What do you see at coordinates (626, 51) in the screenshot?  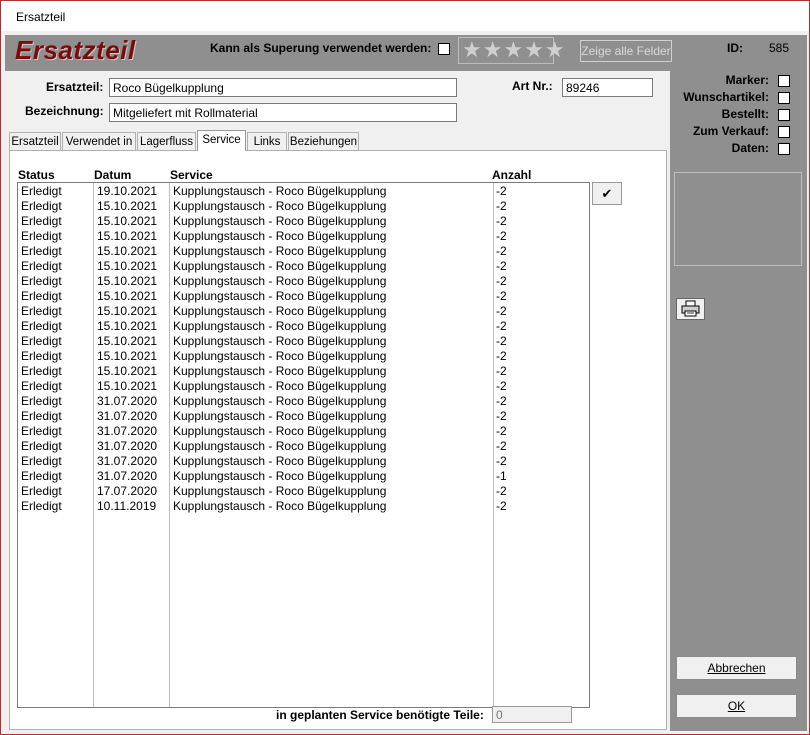 I see `show-all-fields-button: Zeige alle Felder` at bounding box center [626, 51].